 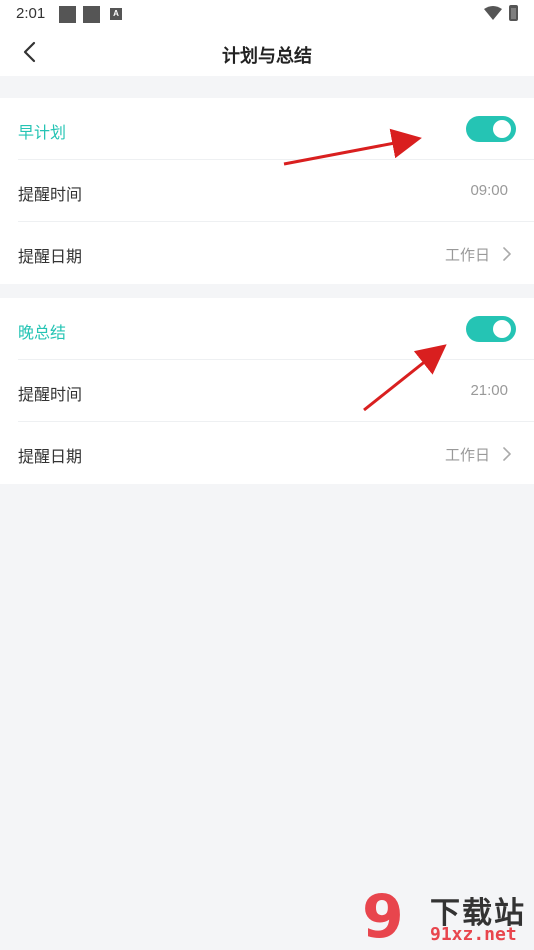 What do you see at coordinates (491, 129) in the screenshot?
I see `morning-plan-toggle` at bounding box center [491, 129].